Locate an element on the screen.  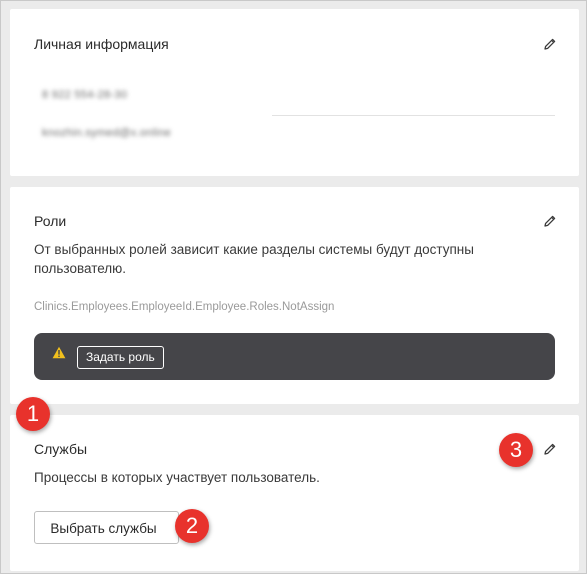
warning-icon is located at coordinates (59, 352).